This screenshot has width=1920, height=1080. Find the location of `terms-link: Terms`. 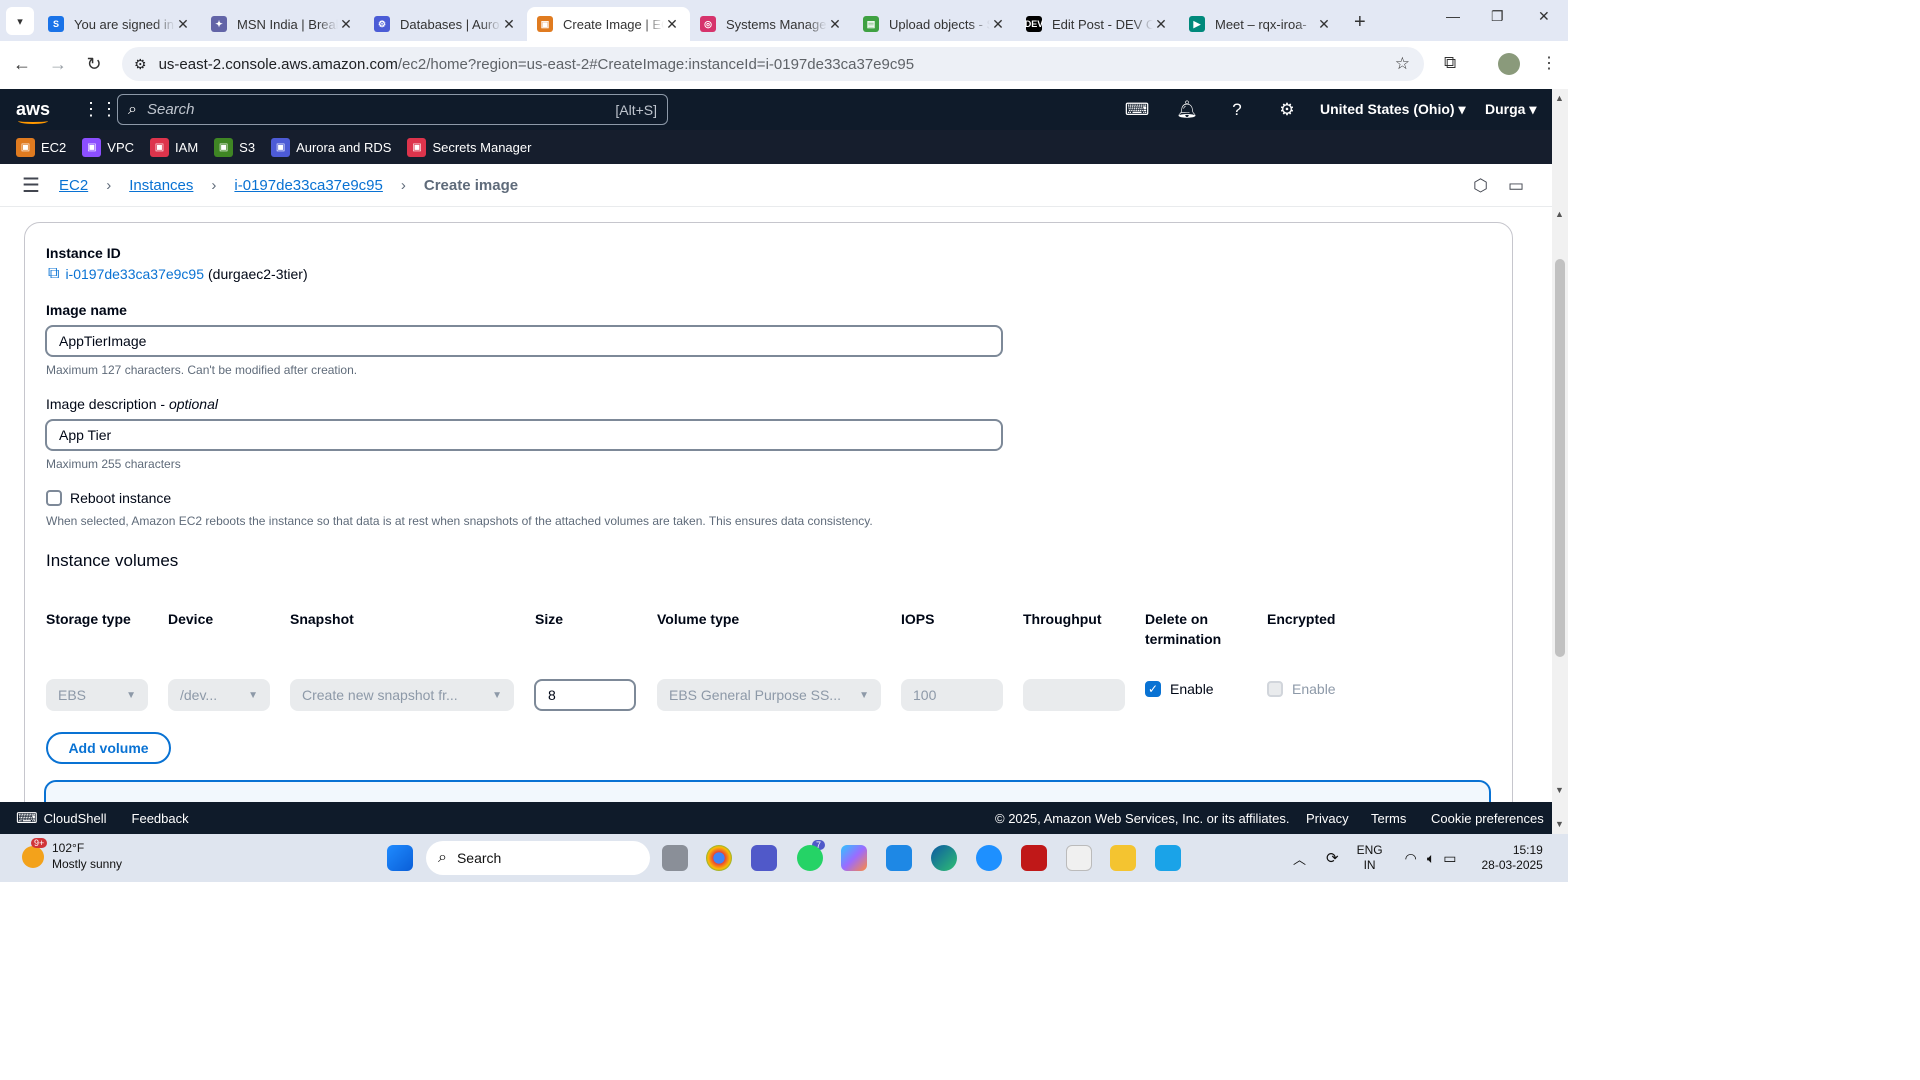

terms-link: Terms is located at coordinates (1388, 818).